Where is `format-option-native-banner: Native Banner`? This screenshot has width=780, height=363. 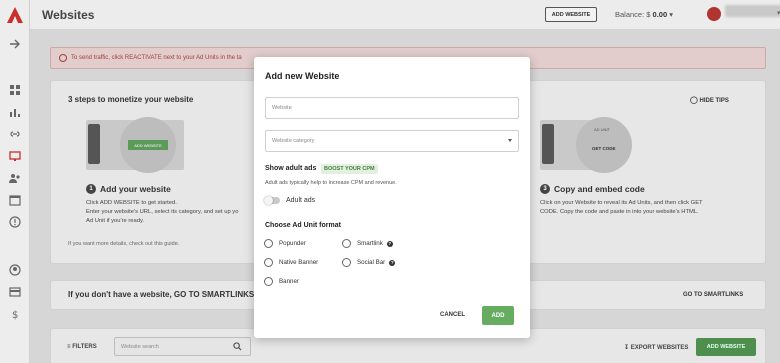
format-option-native-banner: Native Banner is located at coordinates (291, 262).